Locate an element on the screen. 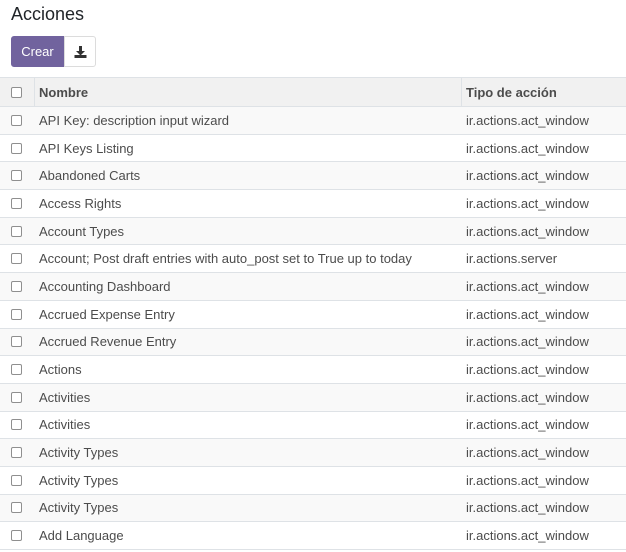 The image size is (626, 552). select-all-checkbox is located at coordinates (16, 92).